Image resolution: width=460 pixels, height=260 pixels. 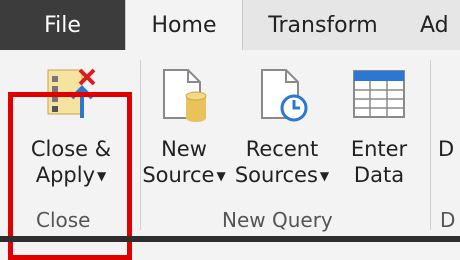 I want to click on tab-home: Home, so click(x=184, y=25).